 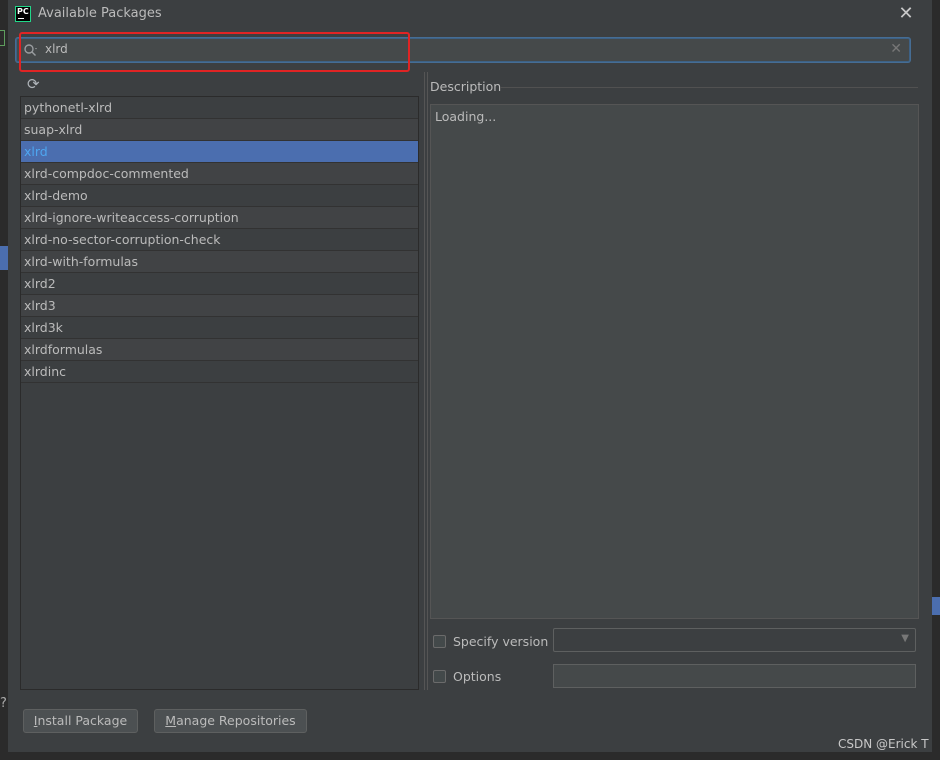 I want to click on package-list-item: xlrd2, so click(x=219, y=284).